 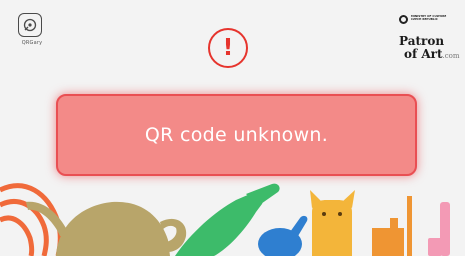 What do you see at coordinates (332, 223) in the screenshot?
I see `yellow-cat` at bounding box center [332, 223].